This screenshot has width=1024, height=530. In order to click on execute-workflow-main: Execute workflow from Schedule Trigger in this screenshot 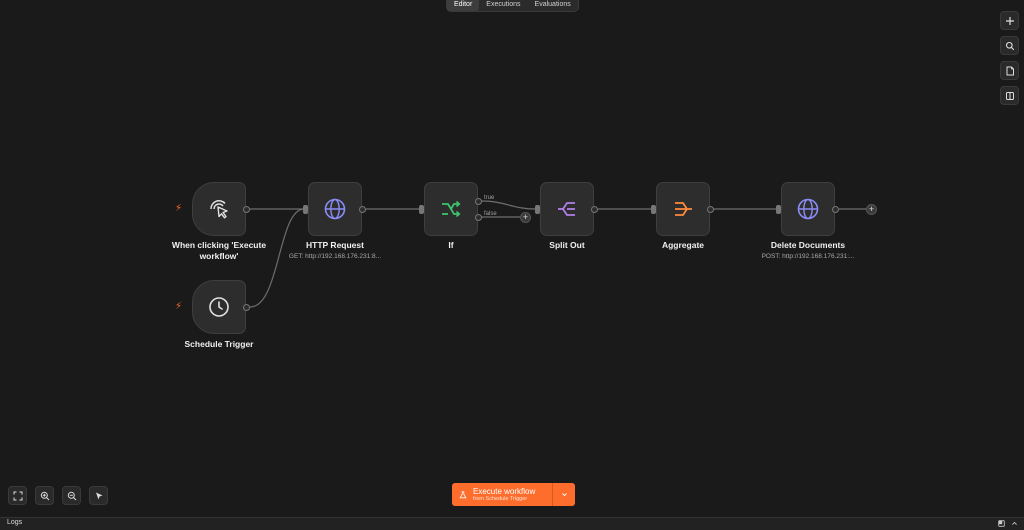, I will do `click(502, 494)`.